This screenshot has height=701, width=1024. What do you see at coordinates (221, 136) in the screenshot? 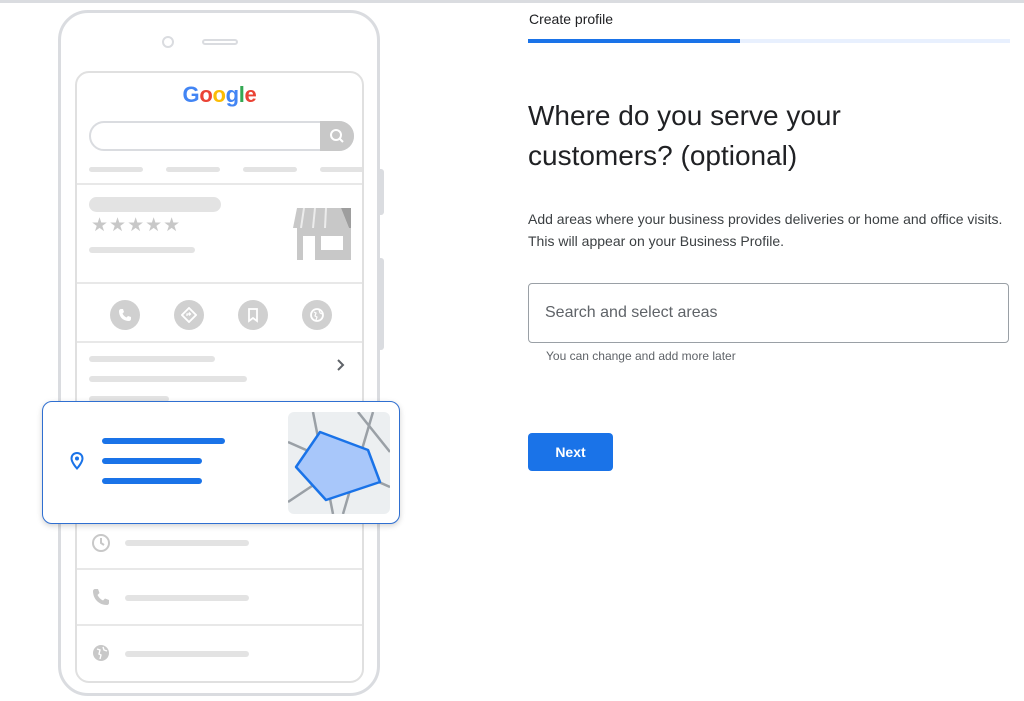
I see `mock-search-bar` at bounding box center [221, 136].